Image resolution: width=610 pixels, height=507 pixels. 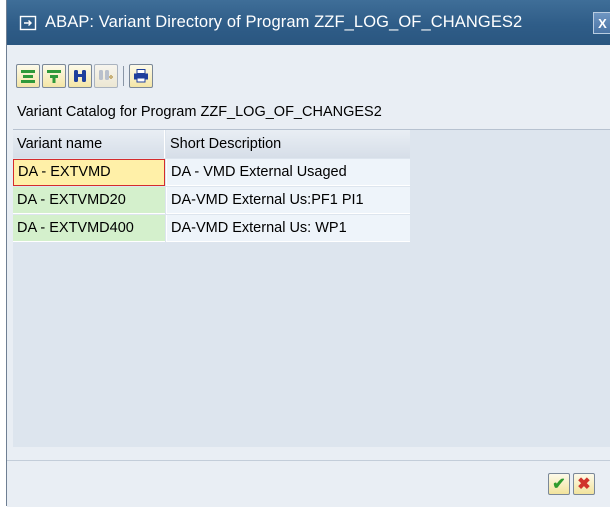 I want to click on find-button, so click(x=80, y=76).